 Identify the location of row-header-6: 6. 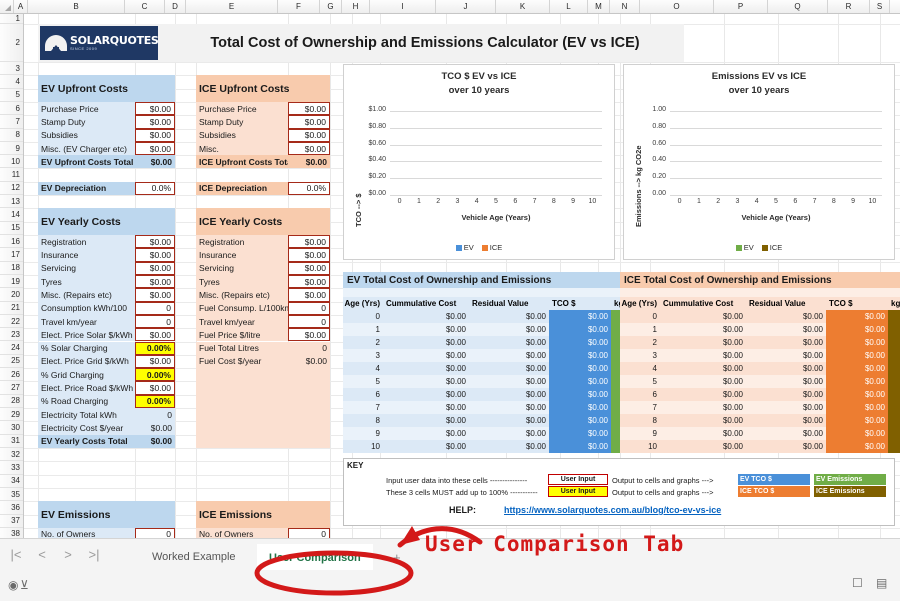
(11, 108).